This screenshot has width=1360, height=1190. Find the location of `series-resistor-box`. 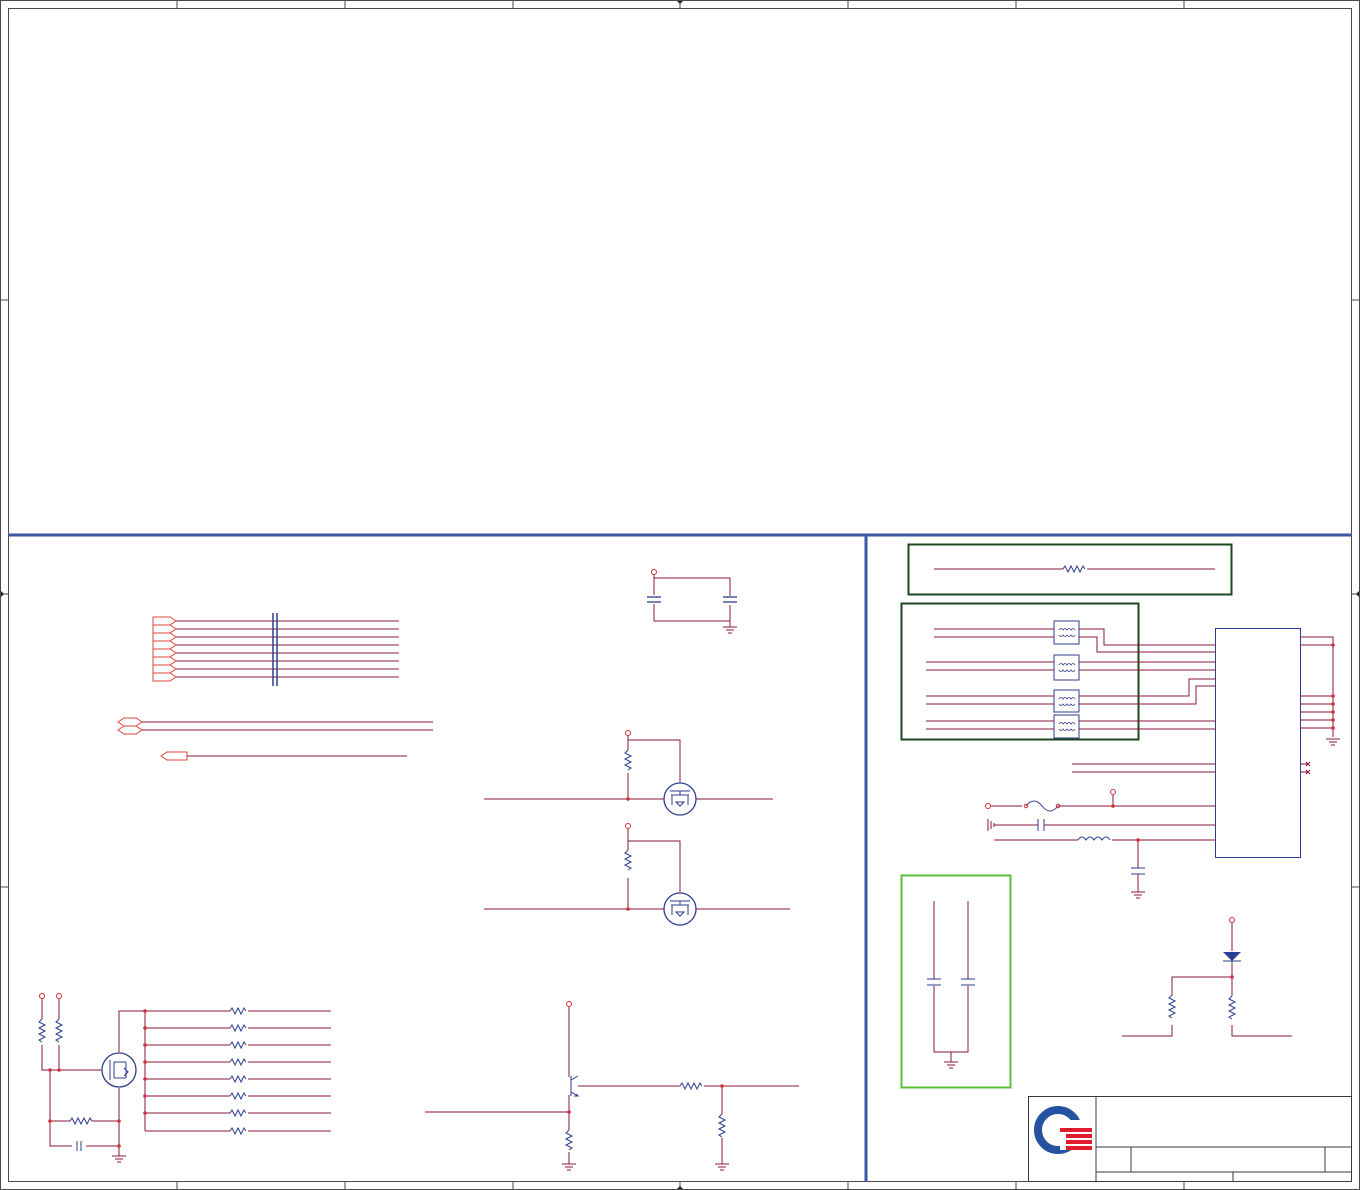

series-resistor-box is located at coordinates (1070, 569).